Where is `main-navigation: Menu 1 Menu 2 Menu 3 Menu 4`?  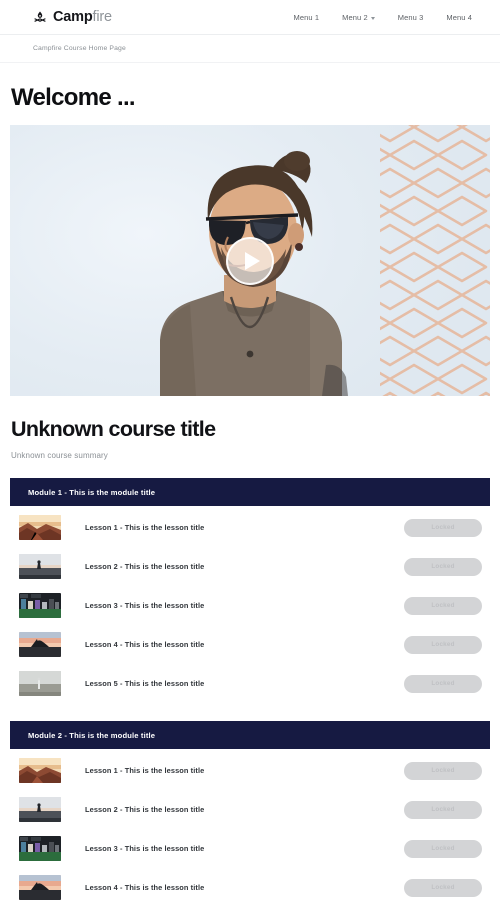 main-navigation: Menu 1 Menu 2 Menu 3 Menu 4 is located at coordinates (386, 17).